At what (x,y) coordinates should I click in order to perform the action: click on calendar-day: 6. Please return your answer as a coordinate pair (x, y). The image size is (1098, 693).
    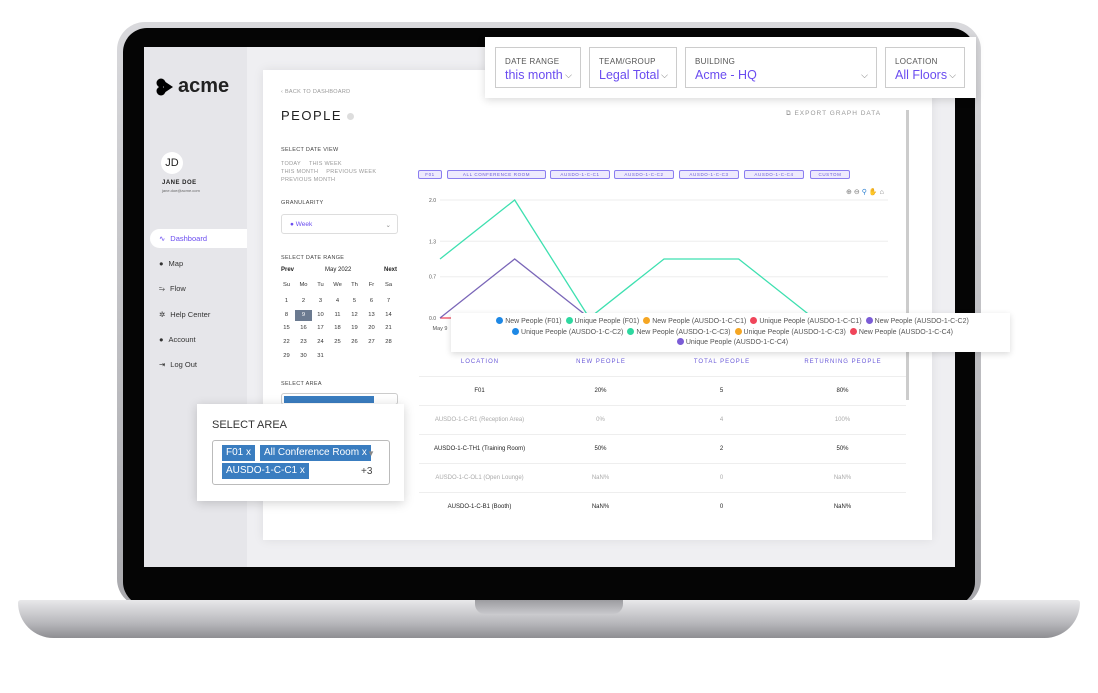
    Looking at the image, I should click on (371, 301).